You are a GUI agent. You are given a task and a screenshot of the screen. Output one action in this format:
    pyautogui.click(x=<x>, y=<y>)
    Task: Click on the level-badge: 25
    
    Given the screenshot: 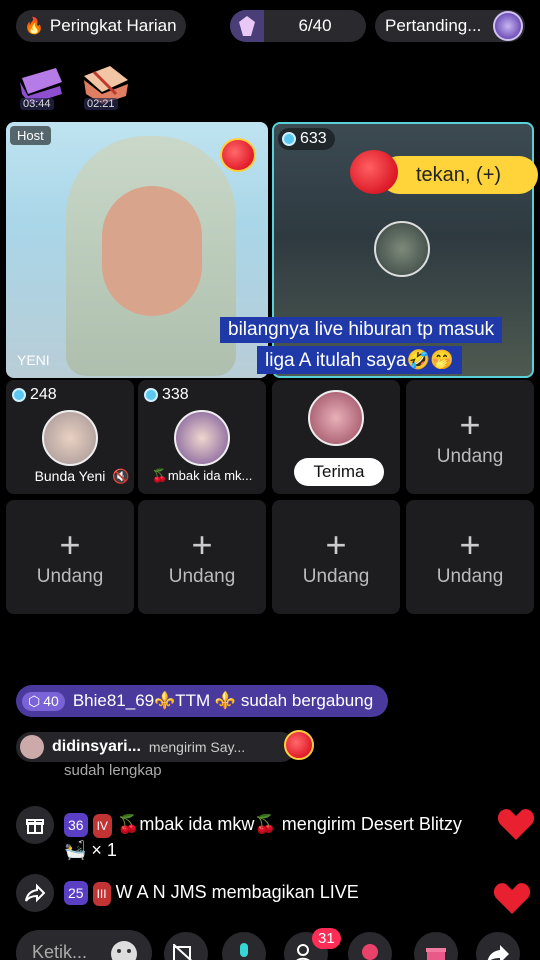 What is the action you would take?
    pyautogui.click(x=76, y=893)
    